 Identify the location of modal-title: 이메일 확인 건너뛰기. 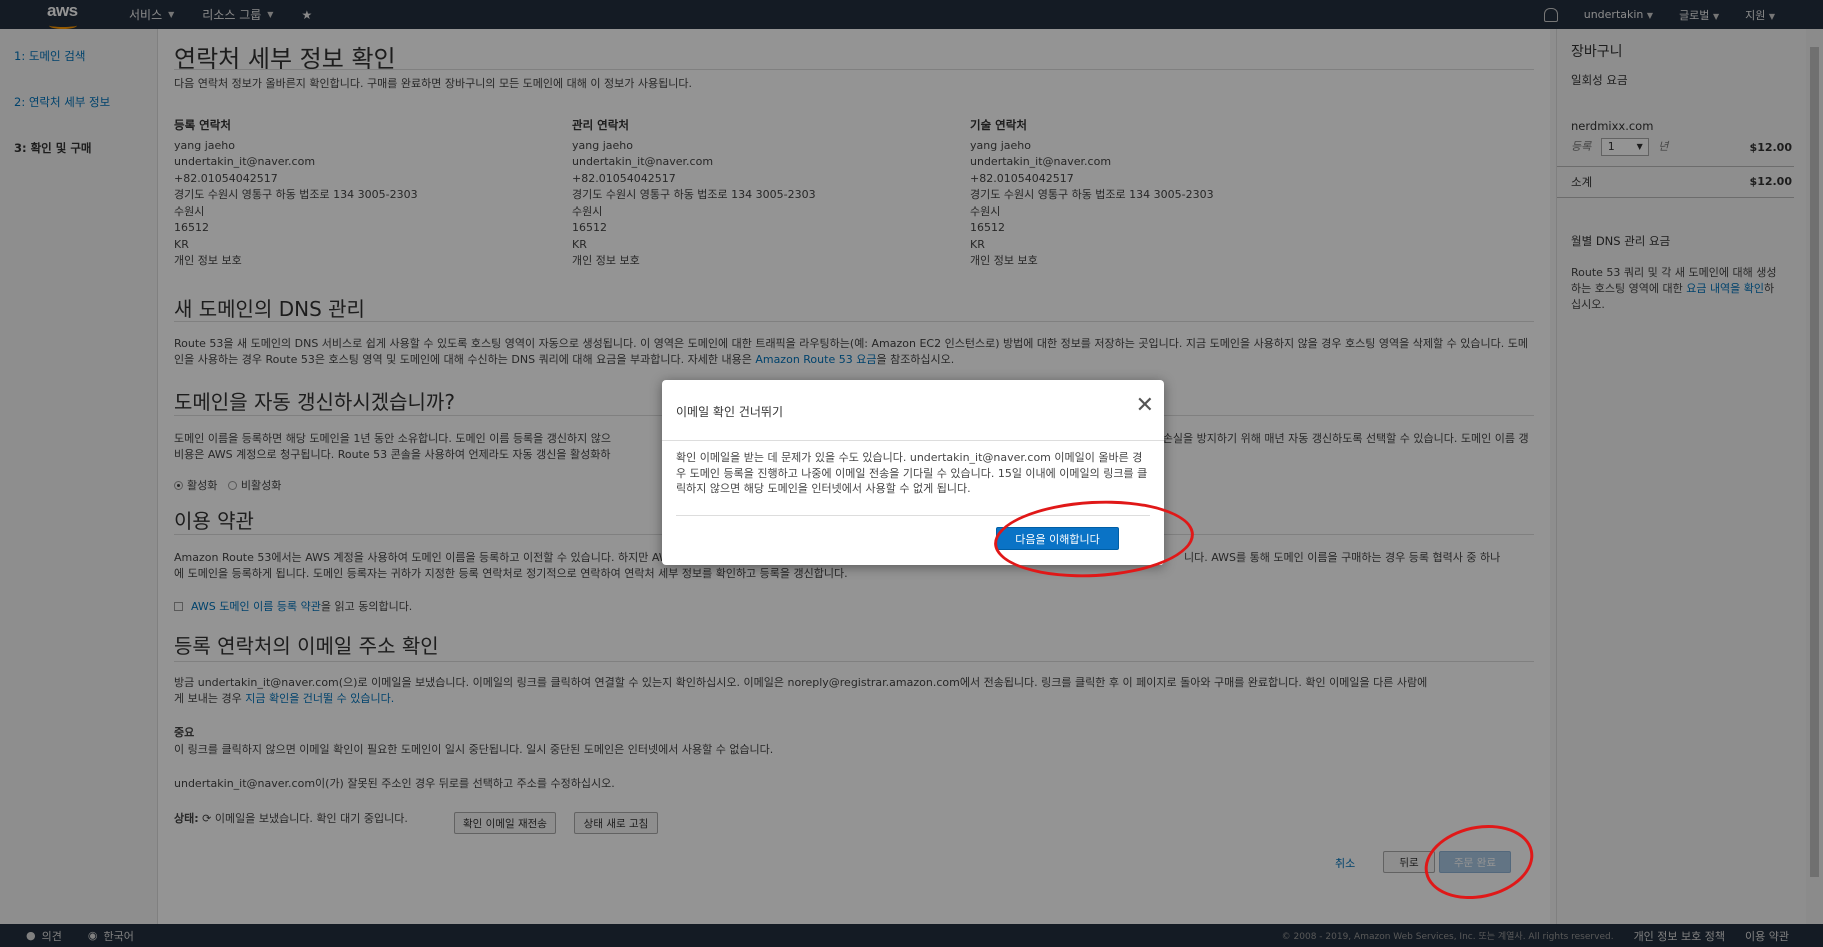
(729, 412).